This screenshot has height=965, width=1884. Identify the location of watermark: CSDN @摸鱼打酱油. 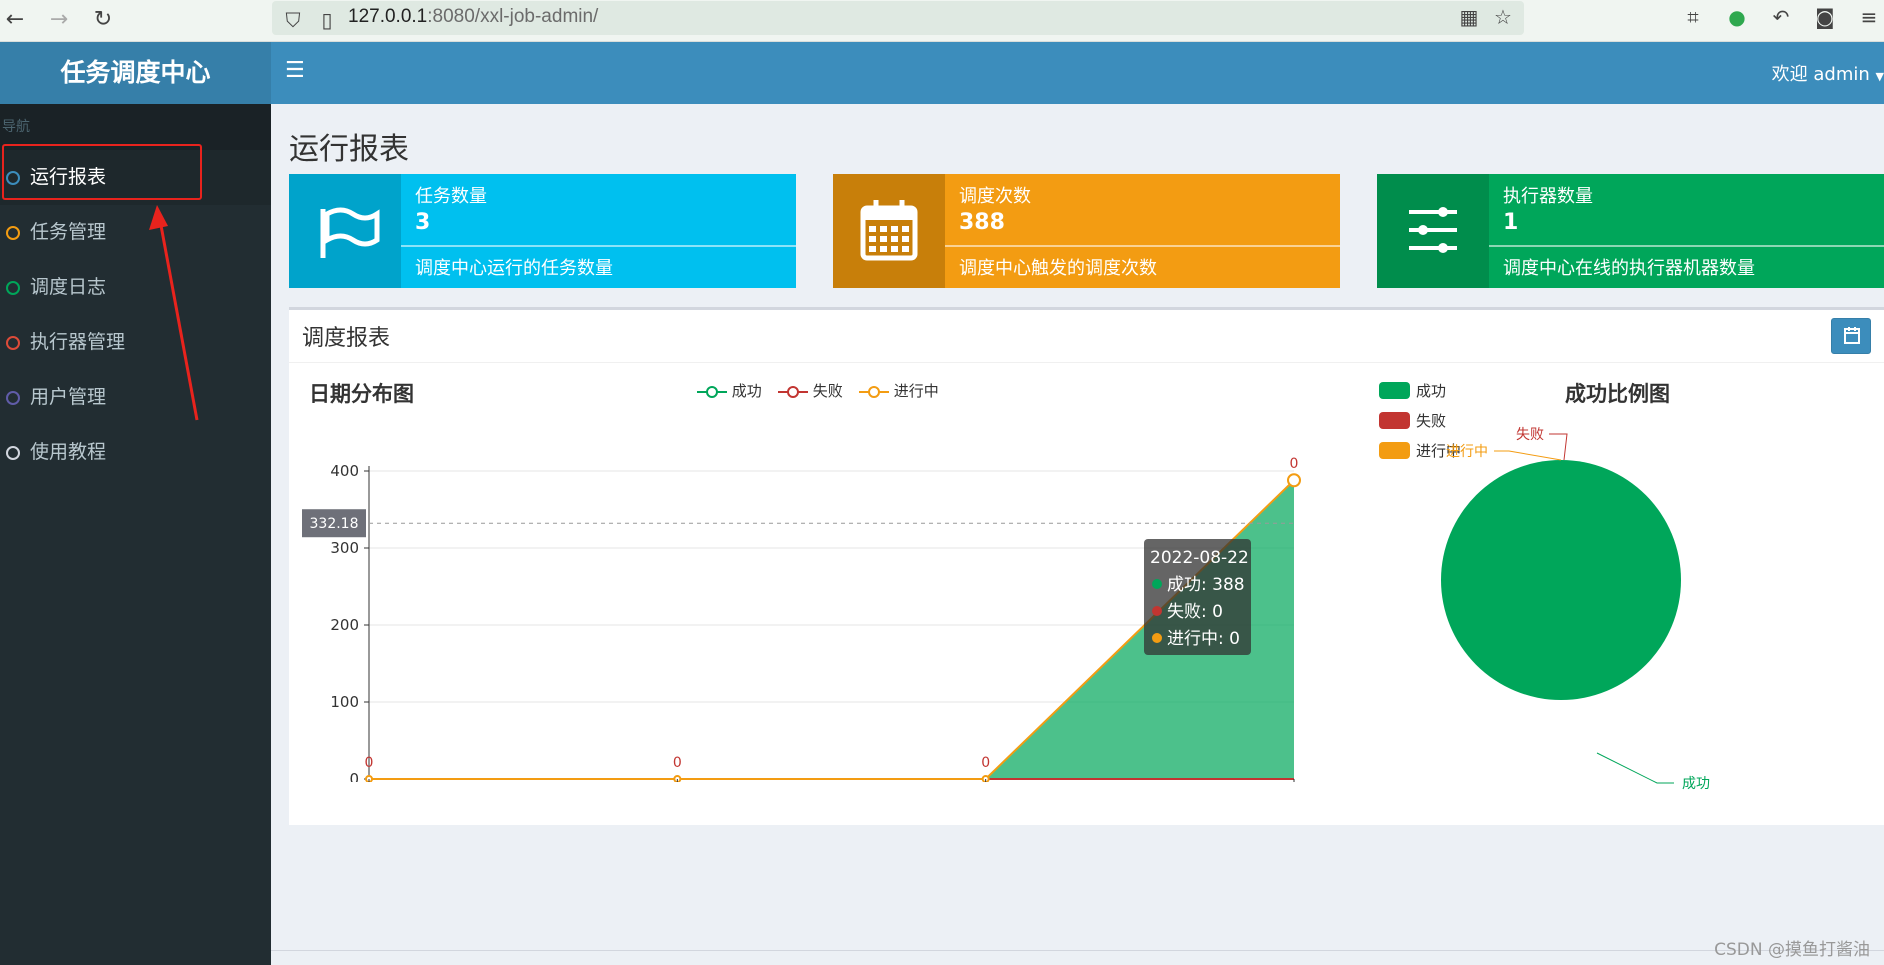
(1792, 950).